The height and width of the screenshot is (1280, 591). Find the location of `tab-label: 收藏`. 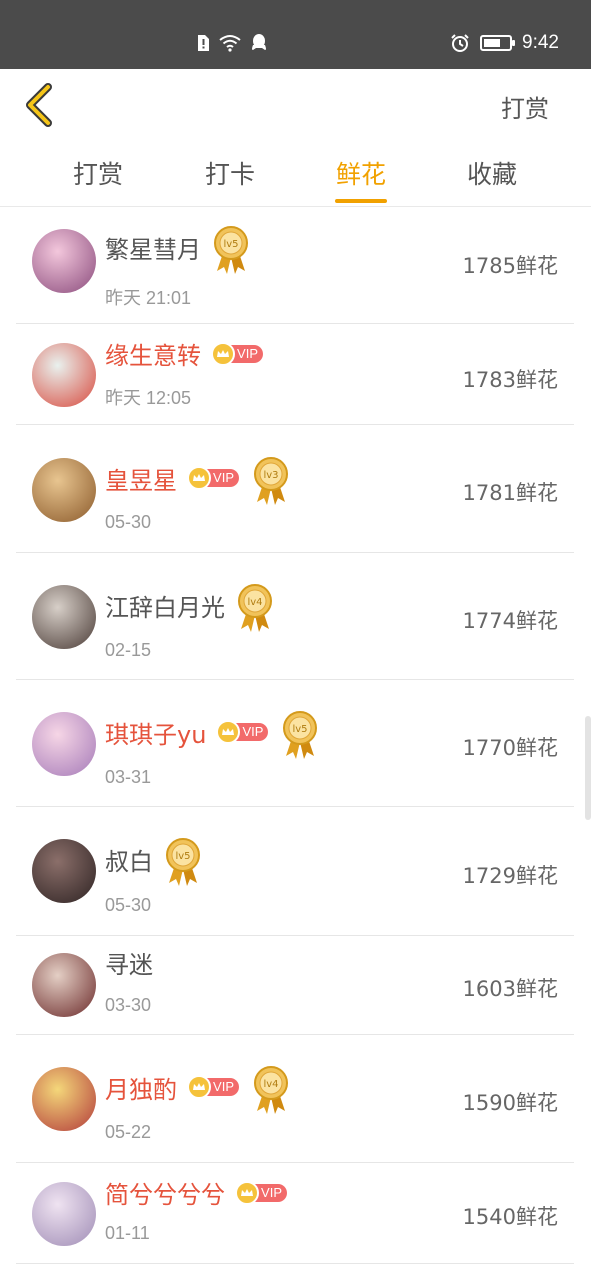

tab-label: 收藏 is located at coordinates (491, 174).